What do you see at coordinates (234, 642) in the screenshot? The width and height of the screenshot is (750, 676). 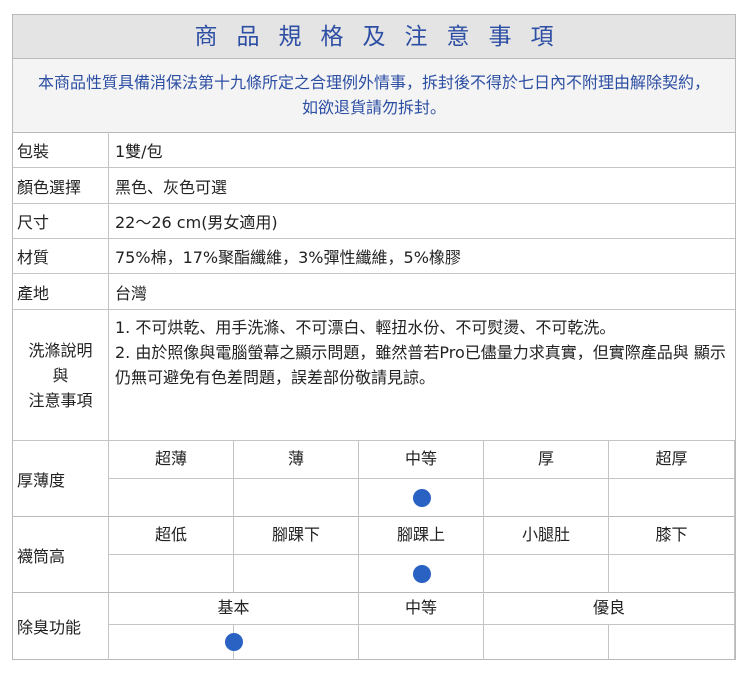 I see `deodorize-selected-dot` at bounding box center [234, 642].